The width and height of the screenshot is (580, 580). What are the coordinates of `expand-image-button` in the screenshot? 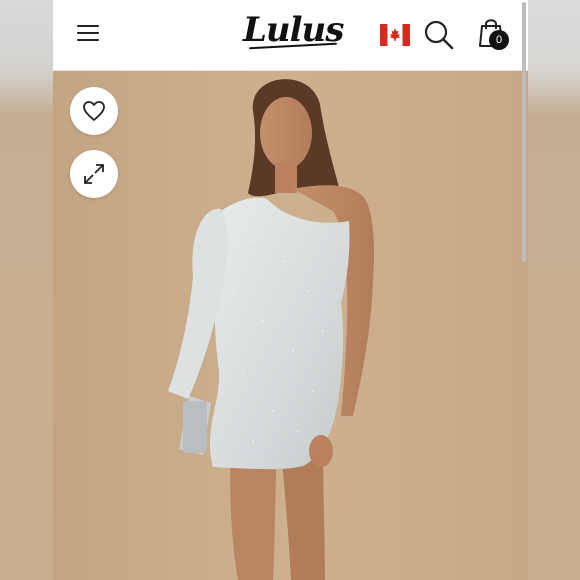 It's located at (94, 174).